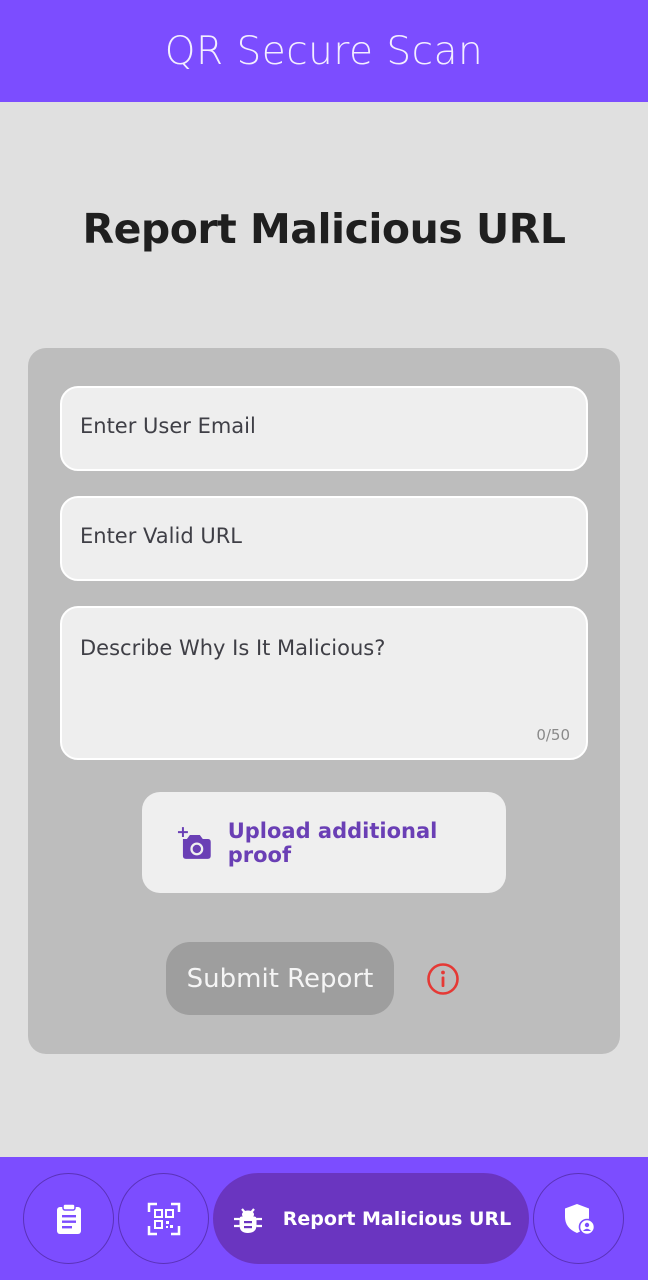 This screenshot has height=1280, width=648. Describe the element at coordinates (332, 842) in the screenshot. I see `upload-proof-label: Upload additional proof` at that location.